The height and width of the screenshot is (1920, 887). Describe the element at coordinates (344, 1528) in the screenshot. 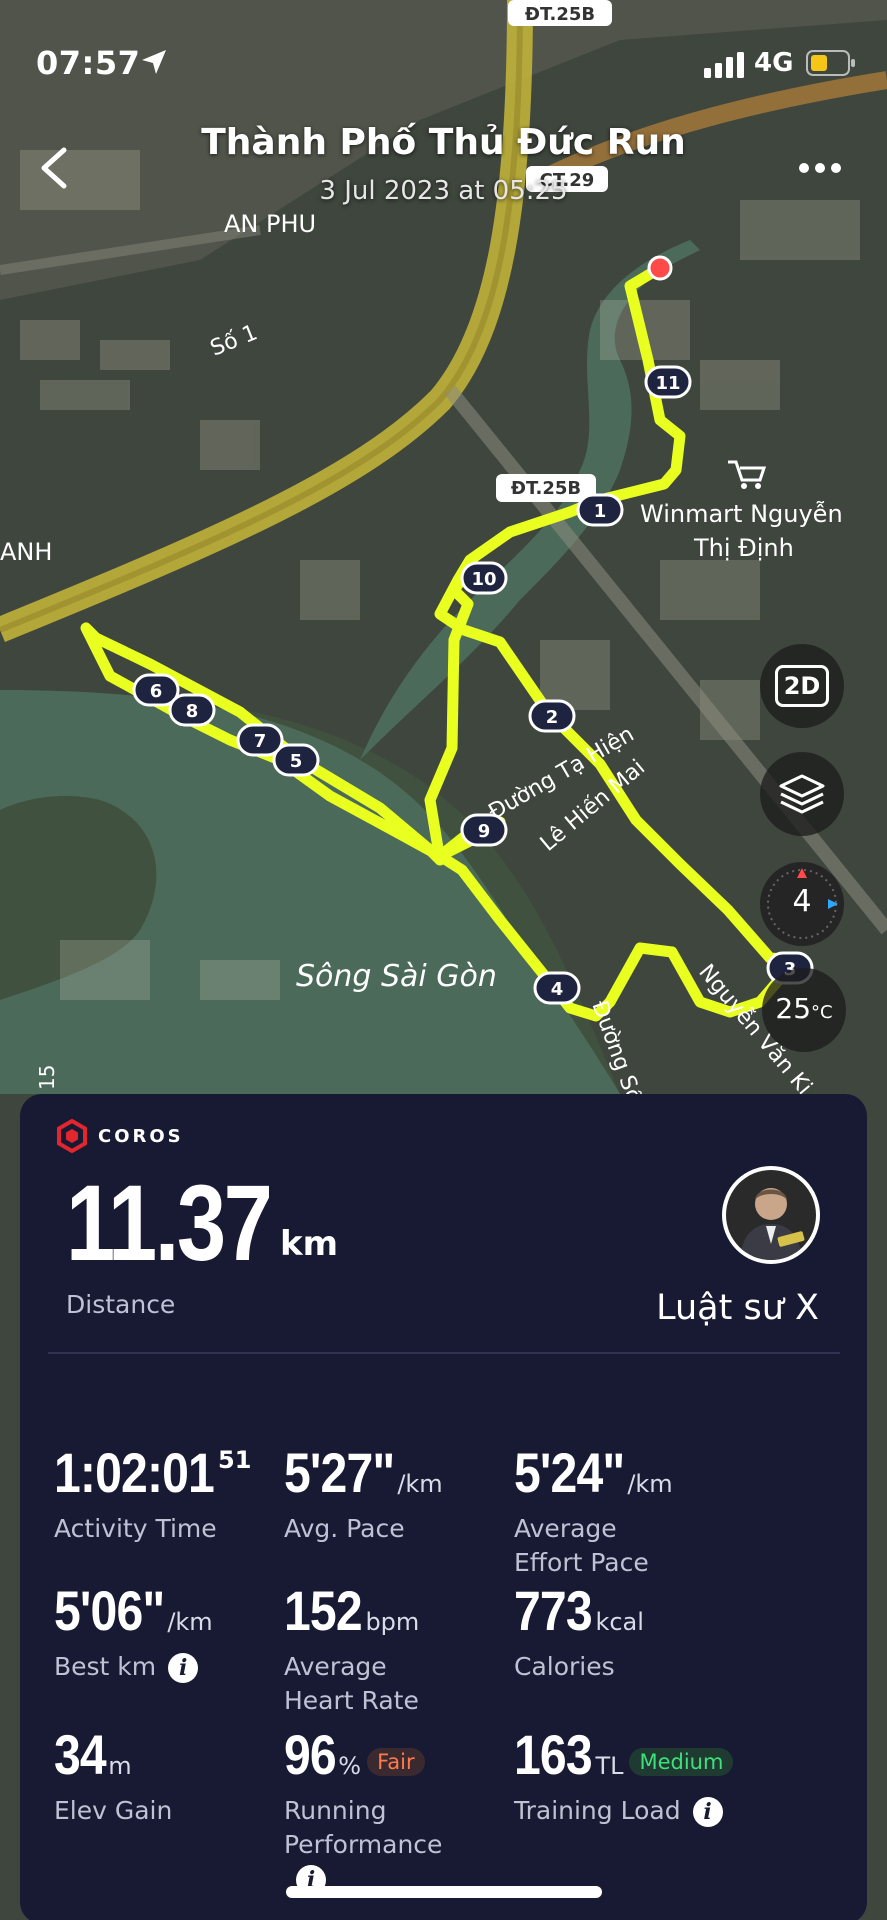

I see `stat-label-text: Avg. Pace` at that location.